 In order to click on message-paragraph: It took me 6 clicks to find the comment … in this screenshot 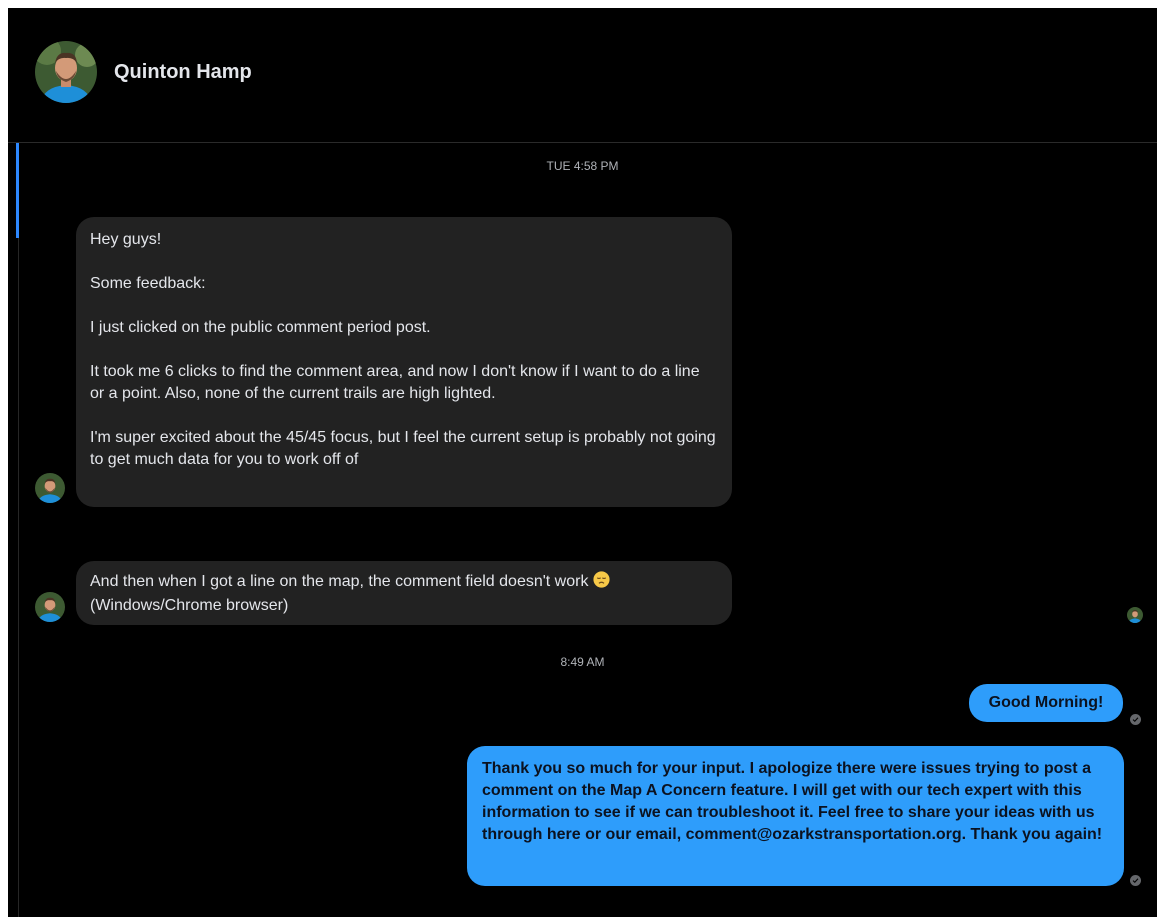, I will do `click(397, 382)`.